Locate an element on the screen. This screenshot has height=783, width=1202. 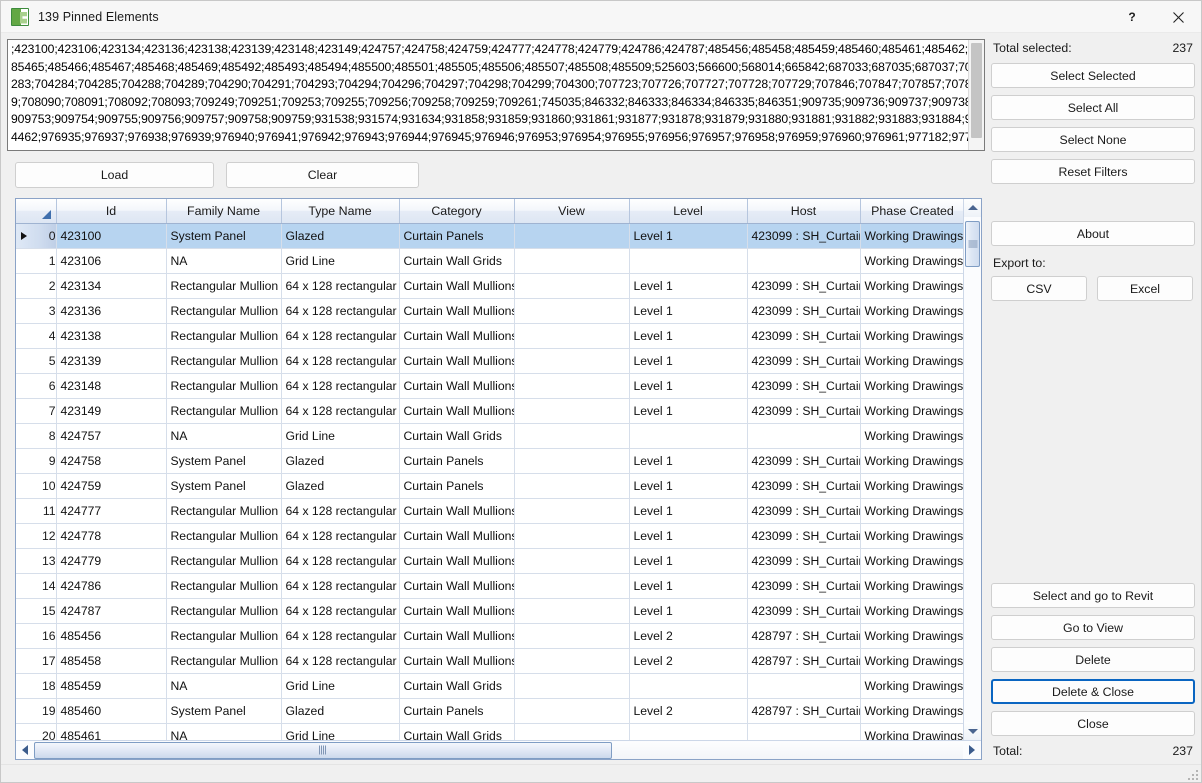
row-header: 12 is located at coordinates (36, 536).